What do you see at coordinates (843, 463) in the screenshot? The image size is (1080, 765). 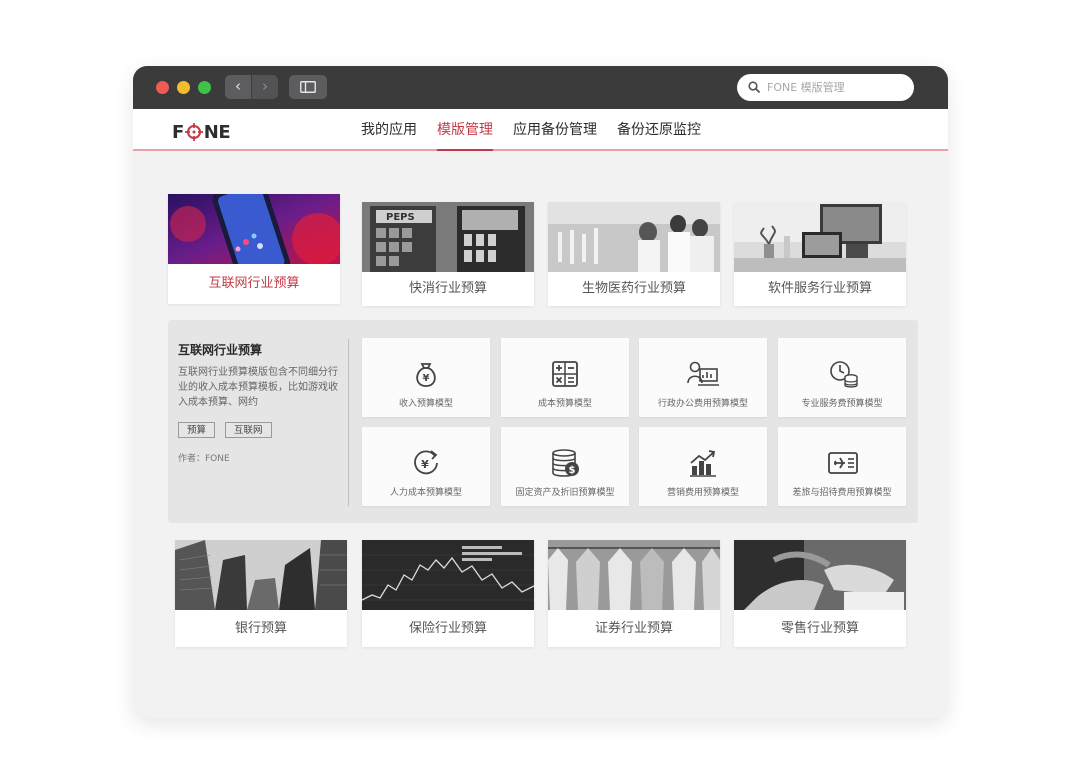 I see `flight-ticket-icon` at bounding box center [843, 463].